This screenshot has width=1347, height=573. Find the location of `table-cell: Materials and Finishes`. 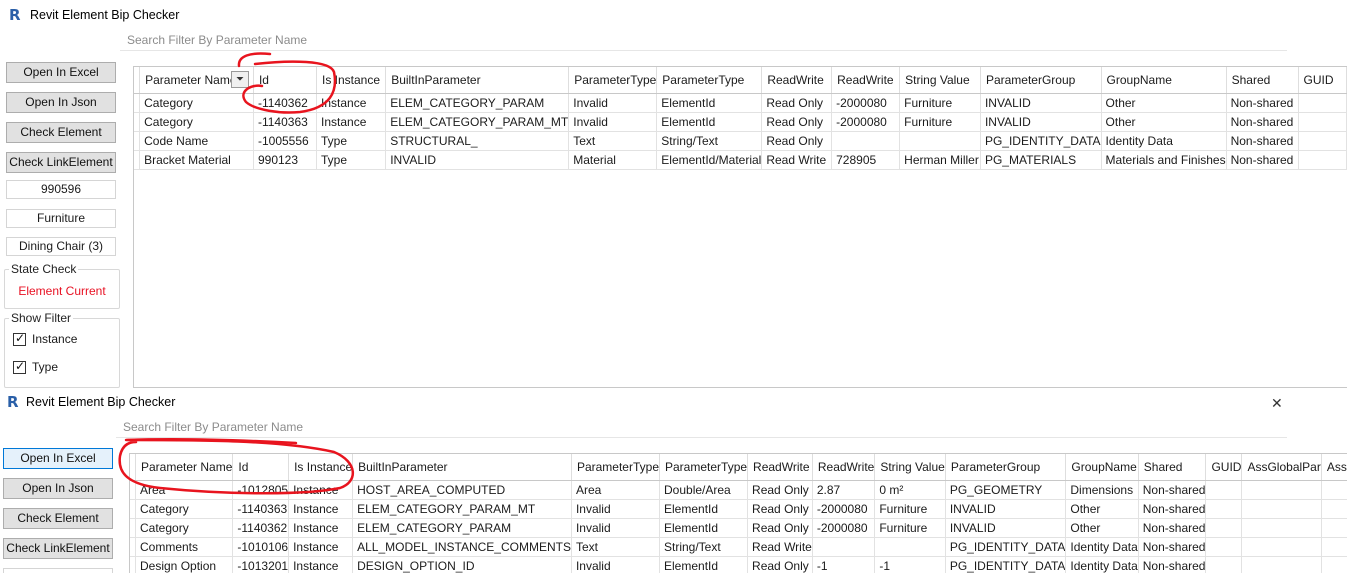

table-cell: Materials and Finishes is located at coordinates (1164, 160).